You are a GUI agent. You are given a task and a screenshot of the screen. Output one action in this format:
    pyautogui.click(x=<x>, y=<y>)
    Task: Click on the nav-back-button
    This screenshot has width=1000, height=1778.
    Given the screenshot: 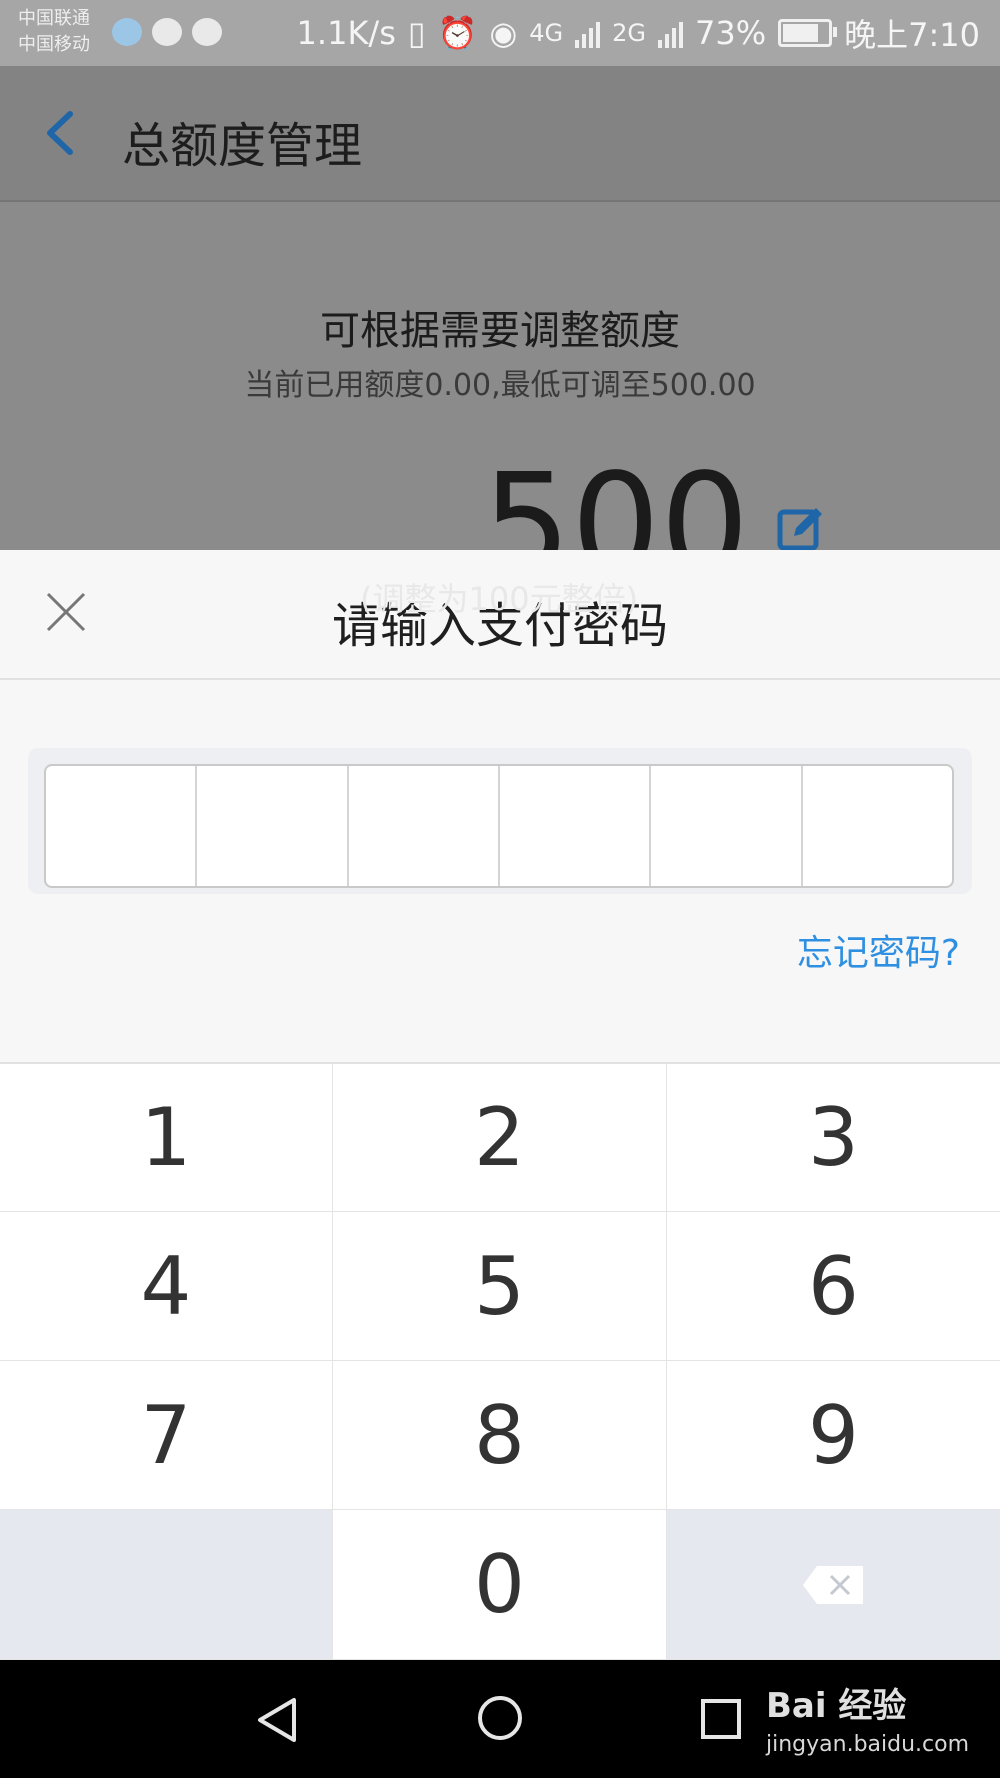 What is the action you would take?
    pyautogui.click(x=278, y=1720)
    